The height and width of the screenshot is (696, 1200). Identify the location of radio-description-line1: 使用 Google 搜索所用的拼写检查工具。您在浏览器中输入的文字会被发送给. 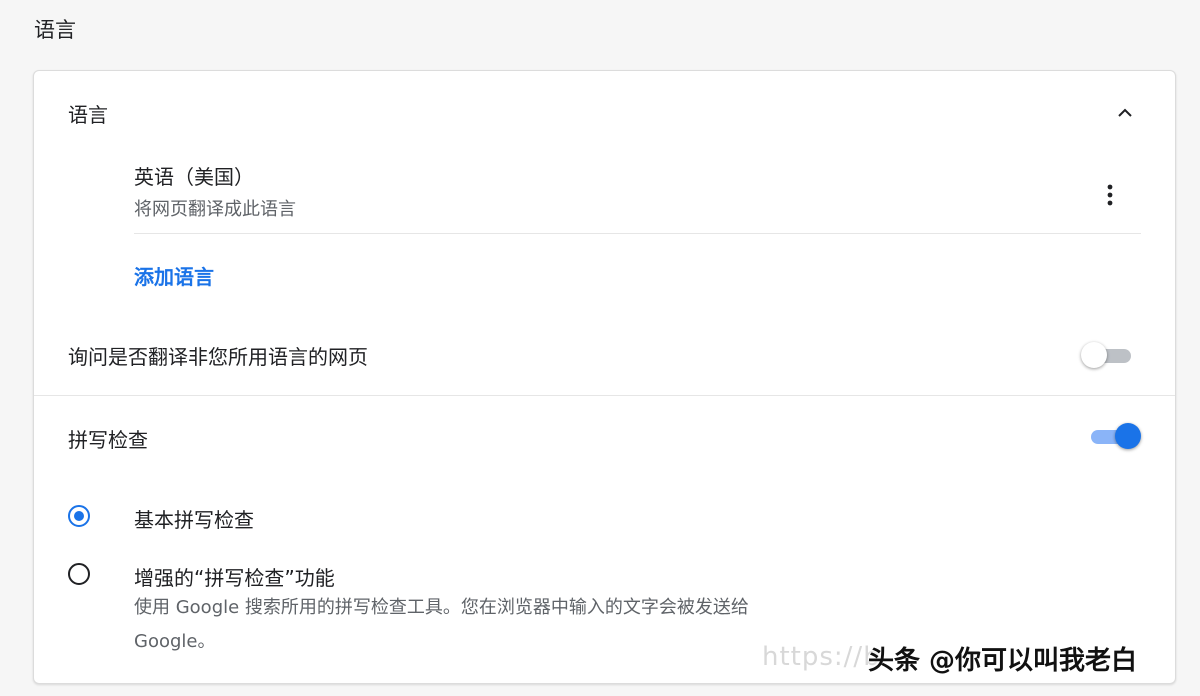
(441, 607).